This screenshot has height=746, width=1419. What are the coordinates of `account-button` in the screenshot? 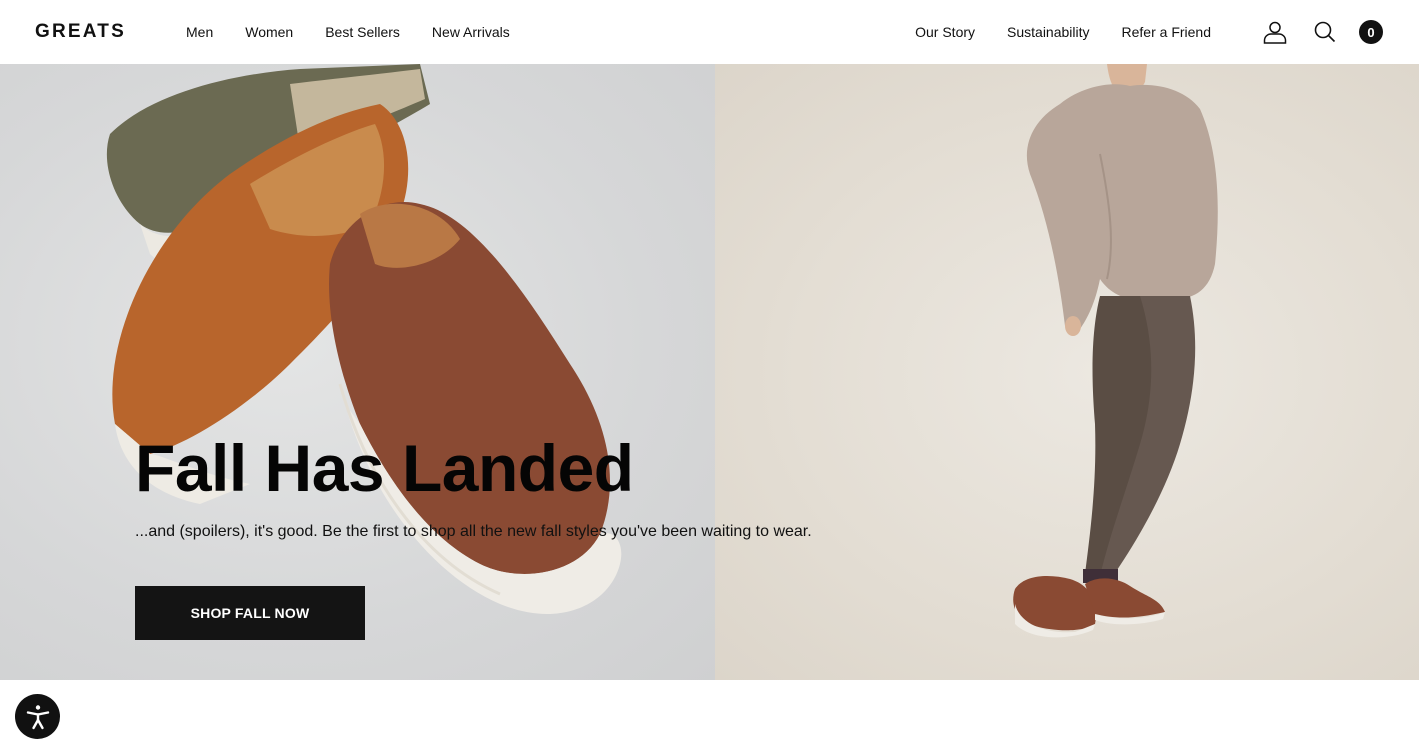 It's located at (1275, 32).